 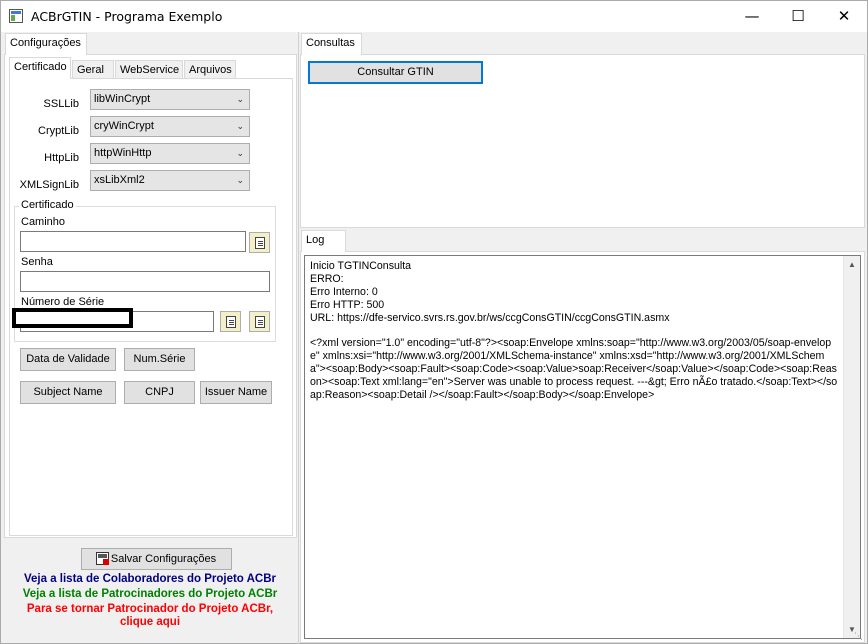 What do you see at coordinates (16, 16) in the screenshot?
I see `app-icon` at bounding box center [16, 16].